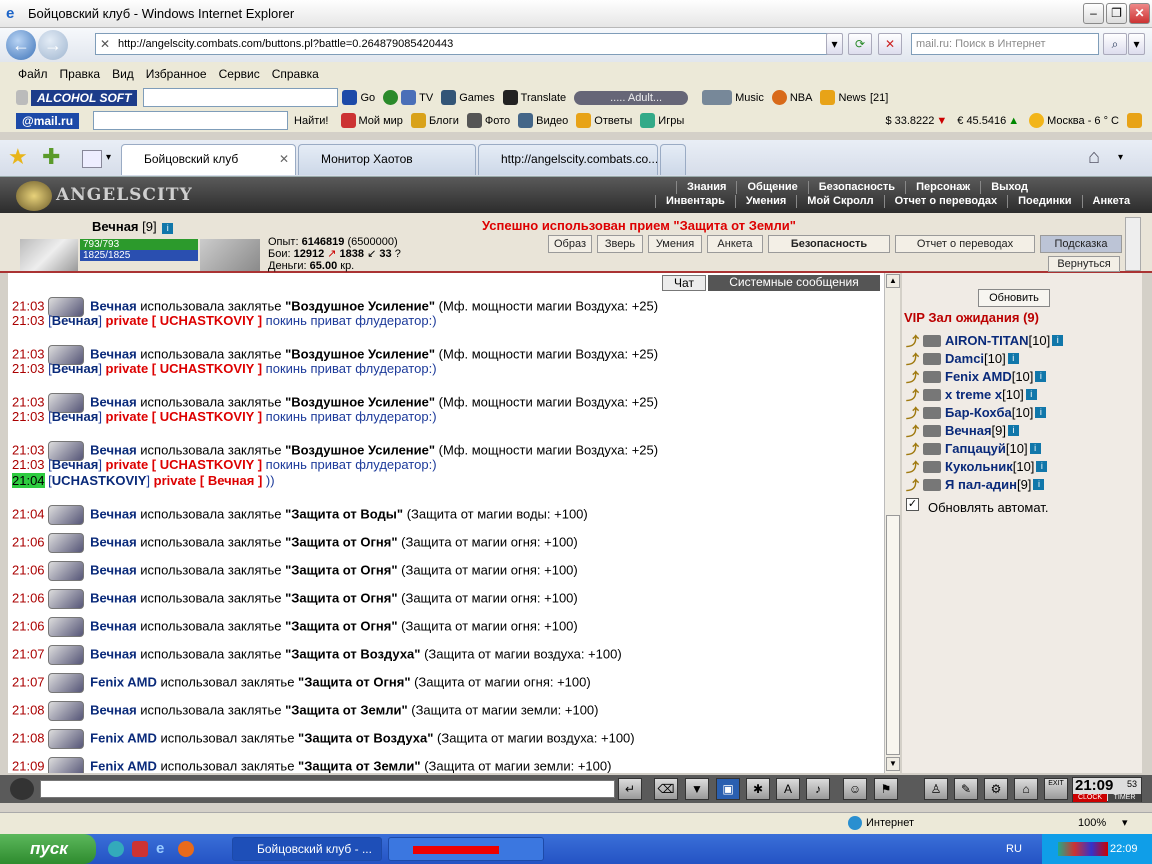 Image resolution: width=1152 pixels, height=864 pixels. What do you see at coordinates (975, 448) in the screenshot?
I see `room-player-name: Гапцацуй` at bounding box center [975, 448].